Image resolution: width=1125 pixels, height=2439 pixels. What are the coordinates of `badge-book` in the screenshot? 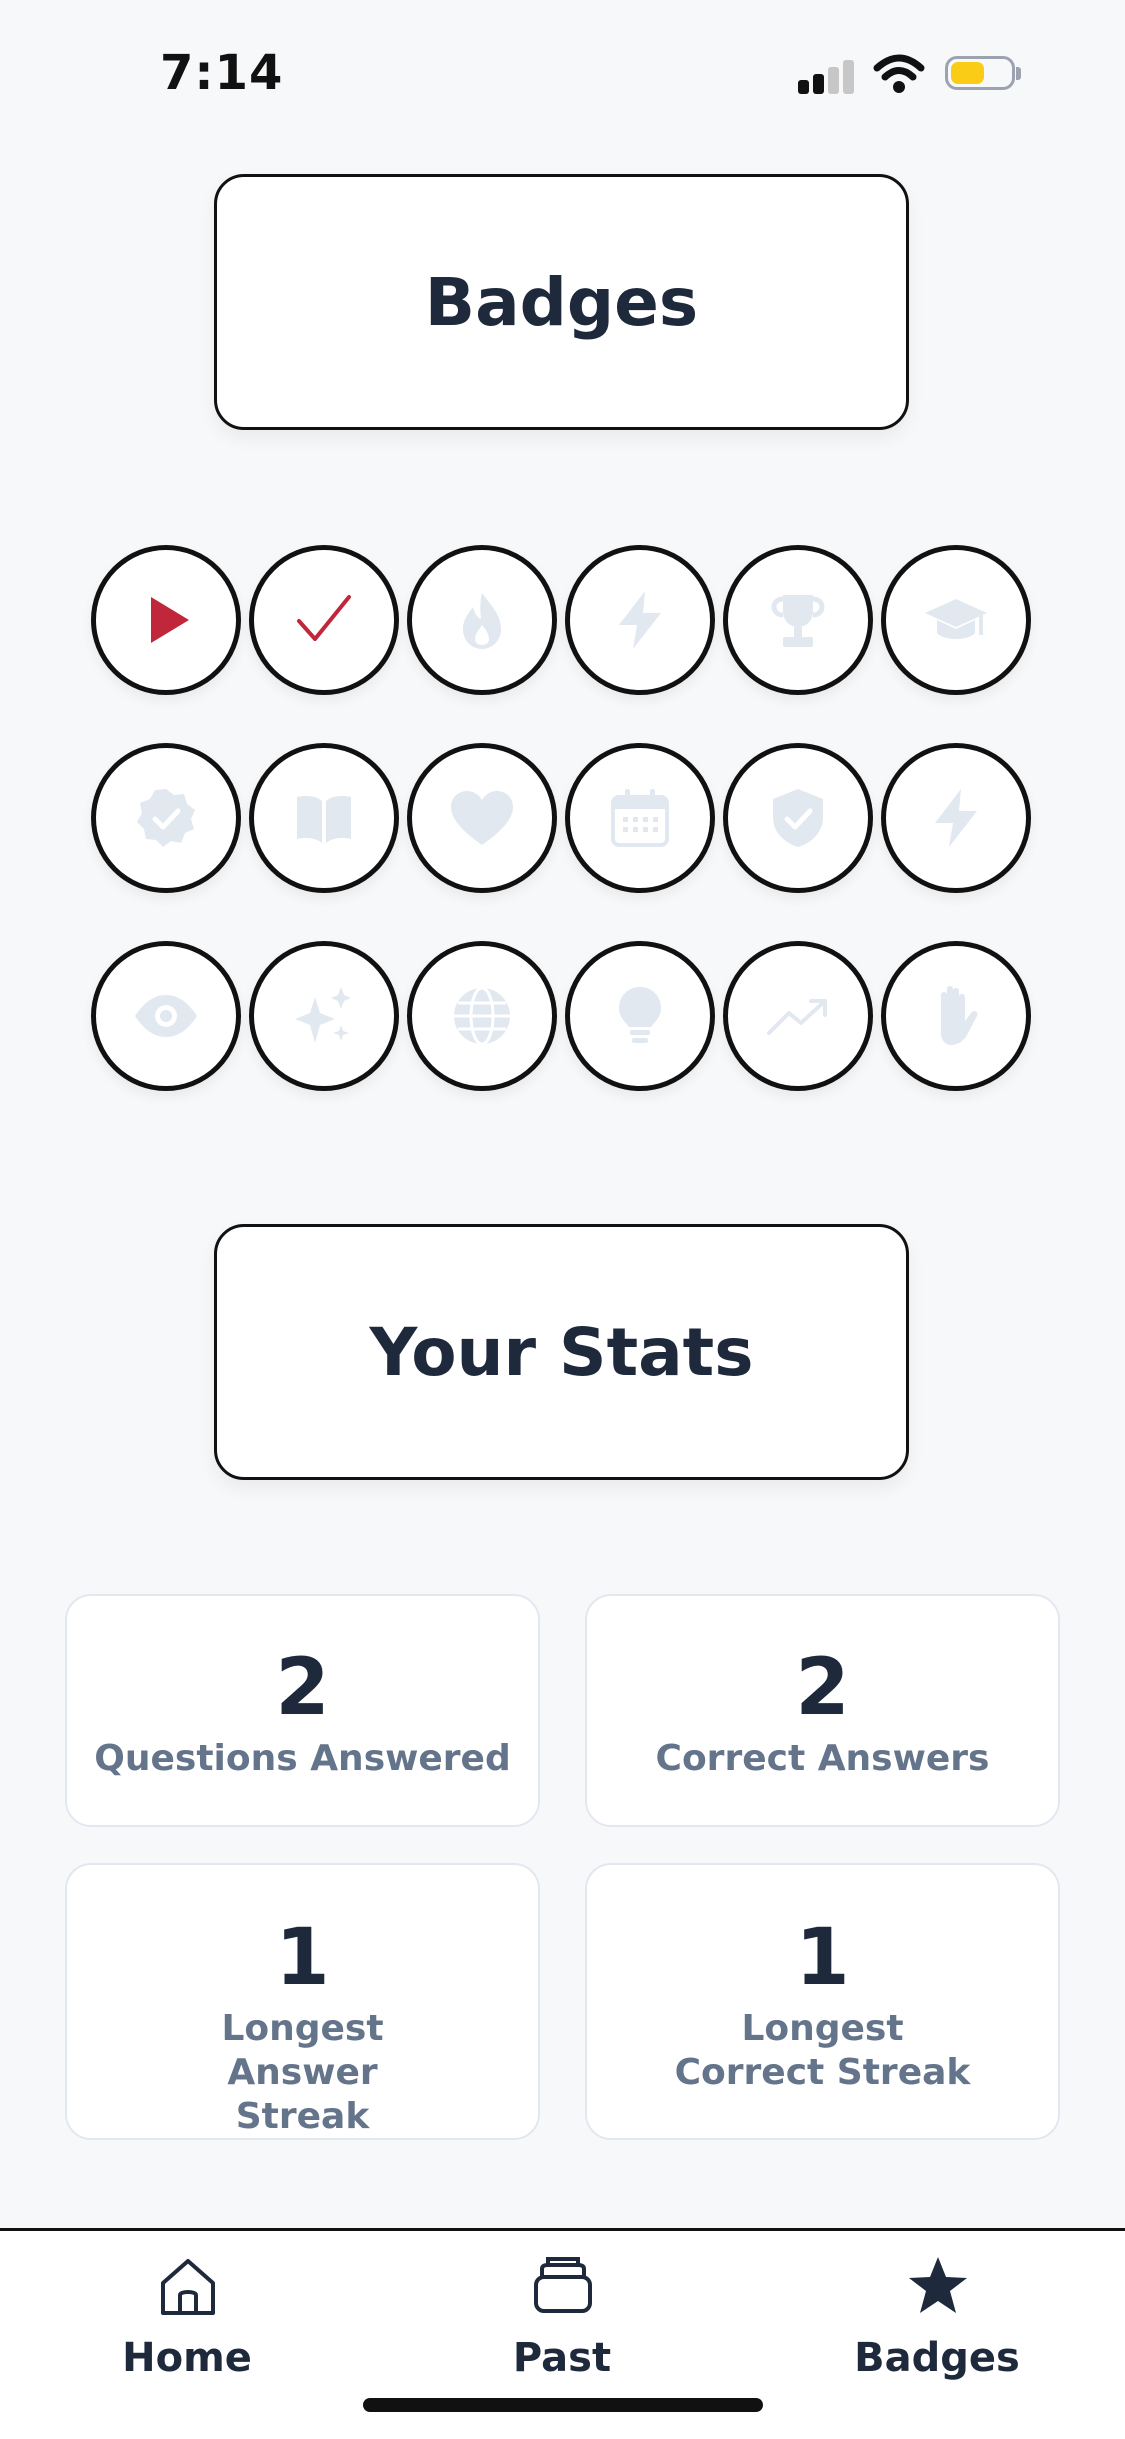 It's located at (324, 818).